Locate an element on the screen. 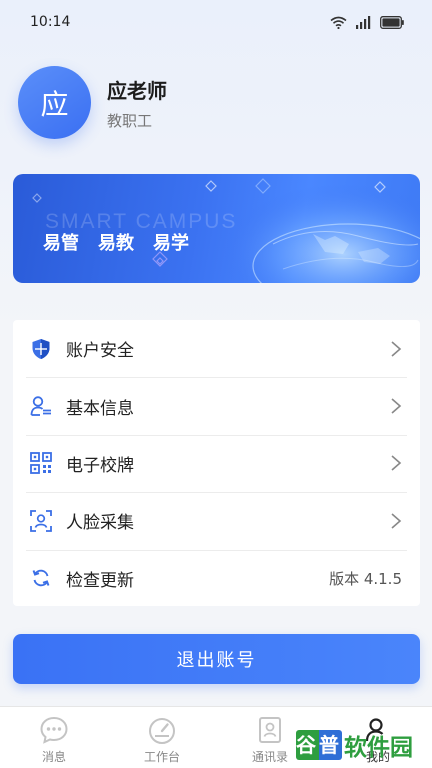 The height and width of the screenshot is (768, 432). status-time: 10:14 is located at coordinates (50, 22).